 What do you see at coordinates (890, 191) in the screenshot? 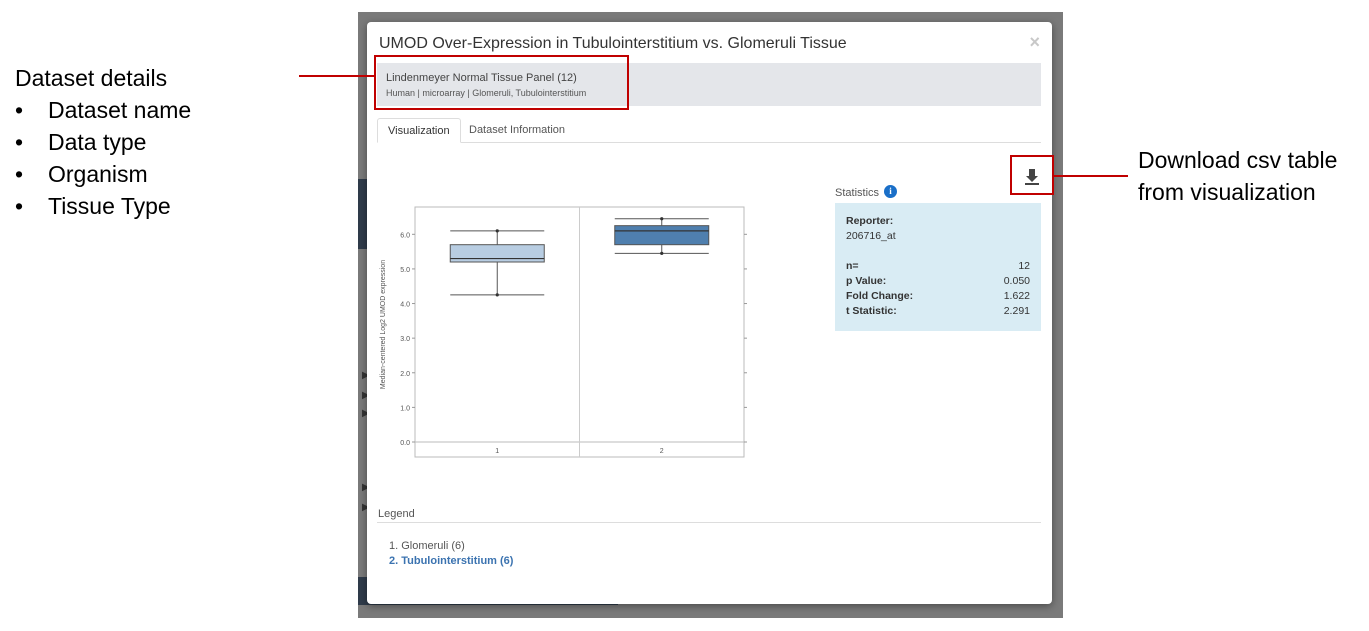
I see `info-icon: i` at bounding box center [890, 191].